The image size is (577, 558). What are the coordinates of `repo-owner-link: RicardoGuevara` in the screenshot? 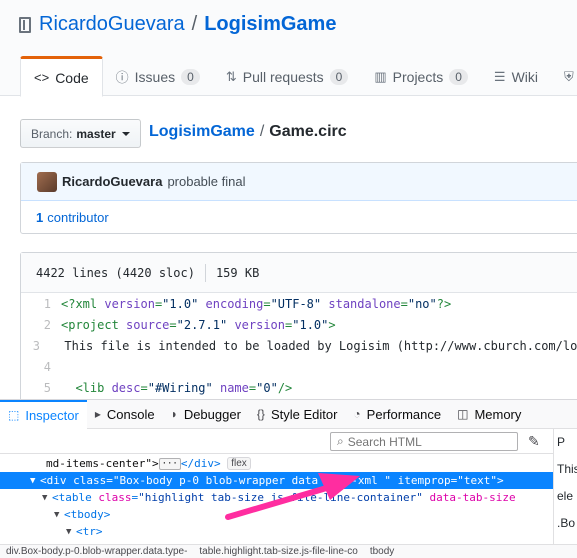 It's located at (112, 24).